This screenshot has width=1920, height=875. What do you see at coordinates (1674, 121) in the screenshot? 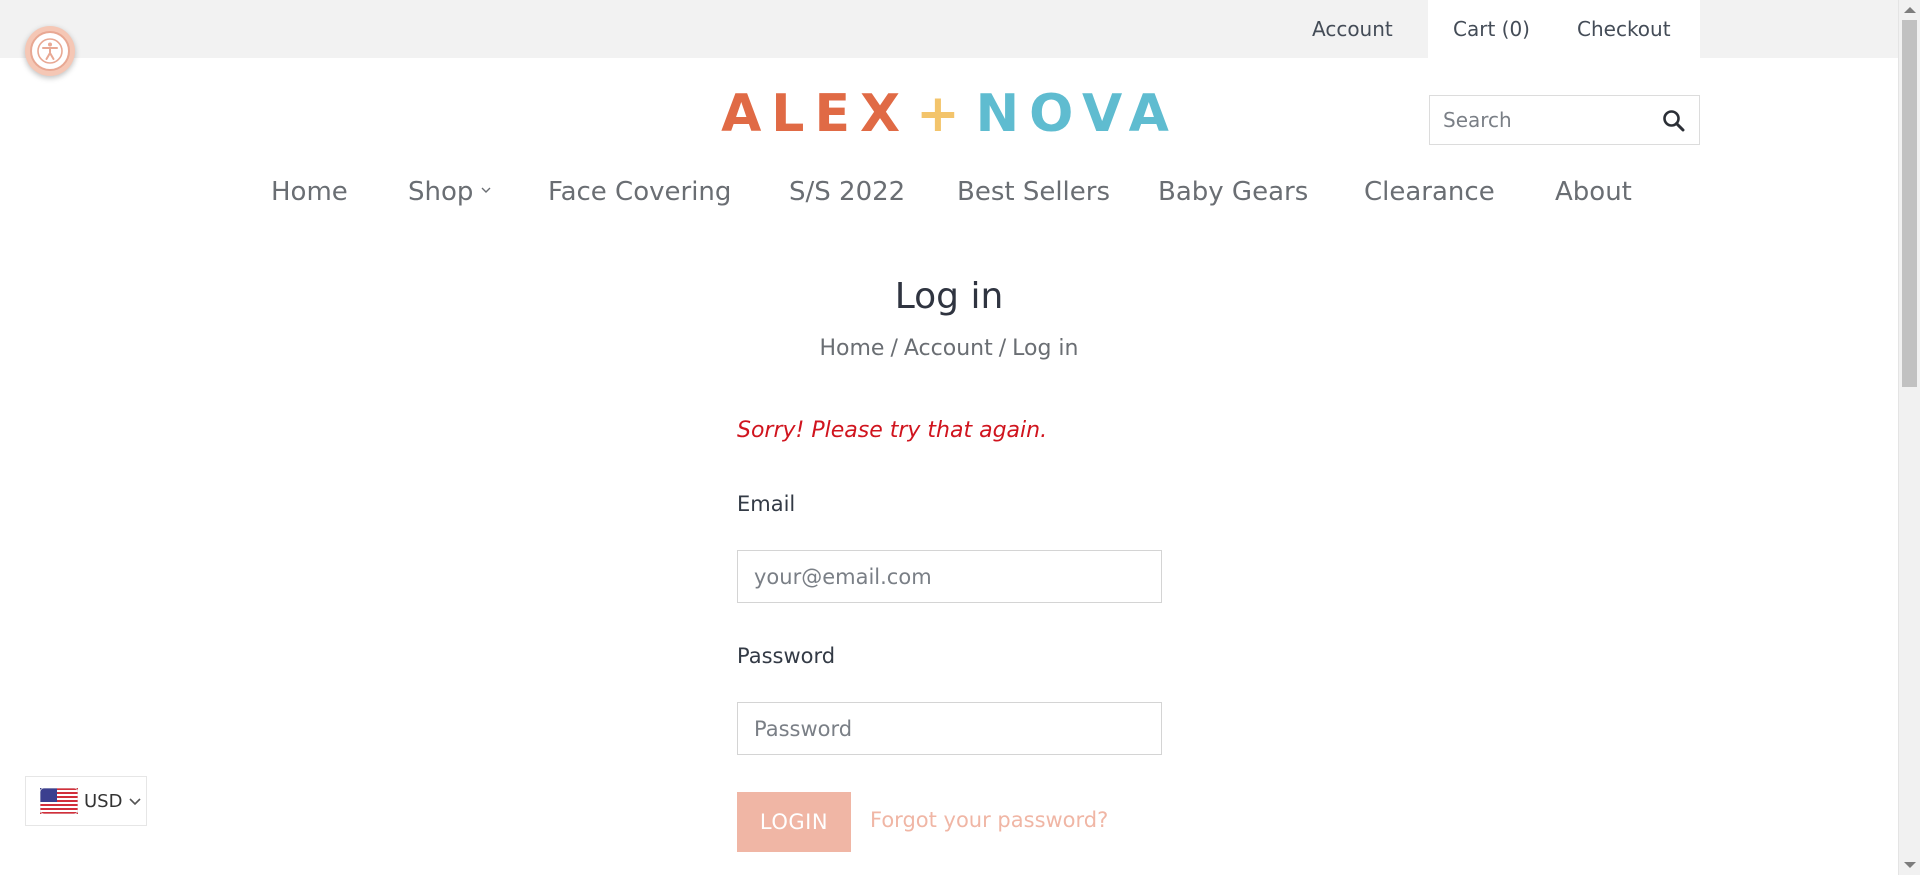
I see `search-icon` at bounding box center [1674, 121].